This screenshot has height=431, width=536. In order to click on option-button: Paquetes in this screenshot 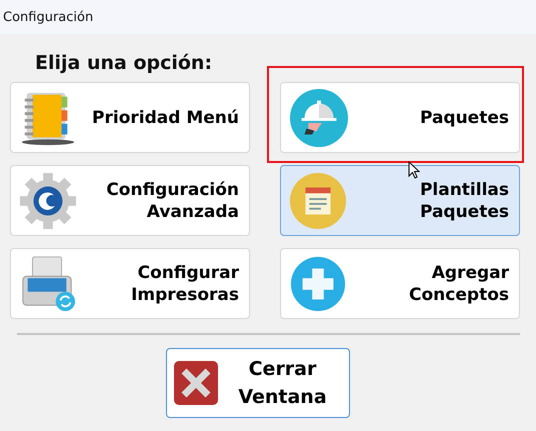, I will do `click(400, 117)`.